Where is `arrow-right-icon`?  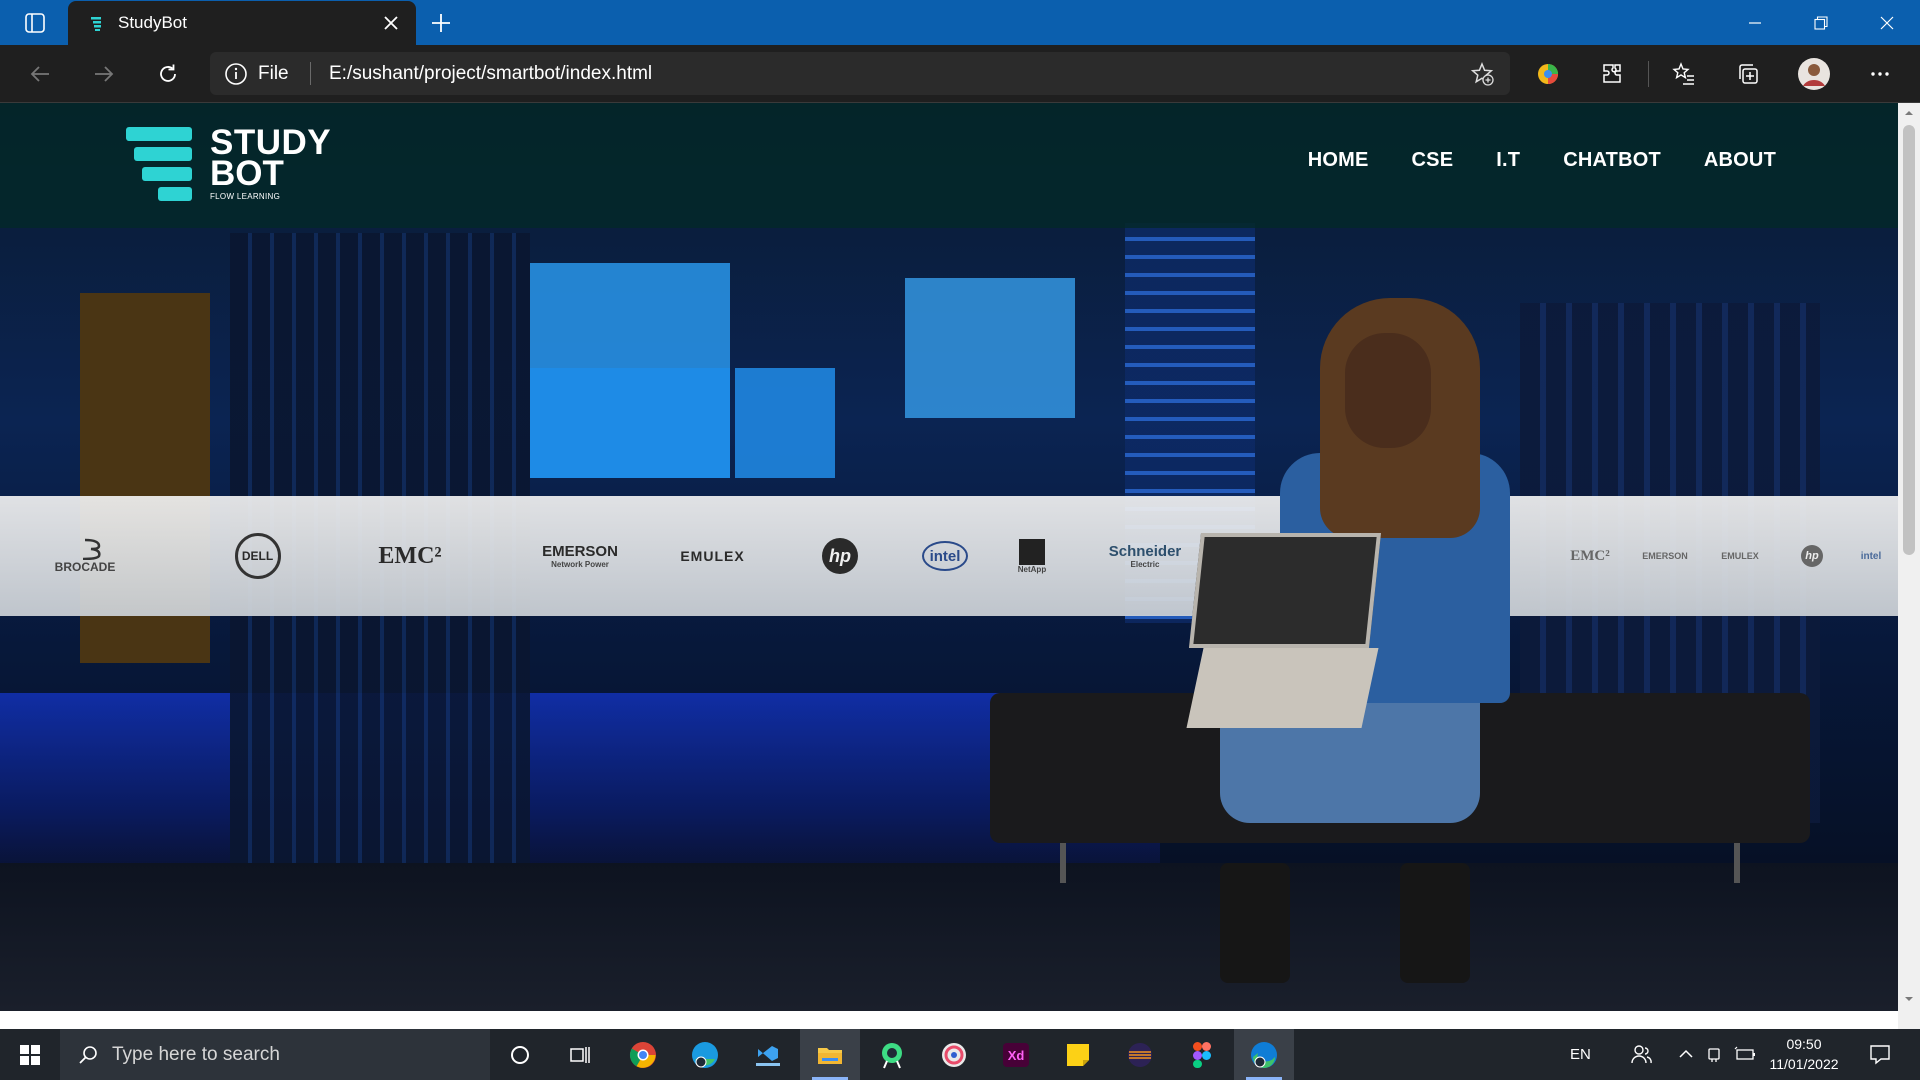 arrow-right-icon is located at coordinates (104, 74).